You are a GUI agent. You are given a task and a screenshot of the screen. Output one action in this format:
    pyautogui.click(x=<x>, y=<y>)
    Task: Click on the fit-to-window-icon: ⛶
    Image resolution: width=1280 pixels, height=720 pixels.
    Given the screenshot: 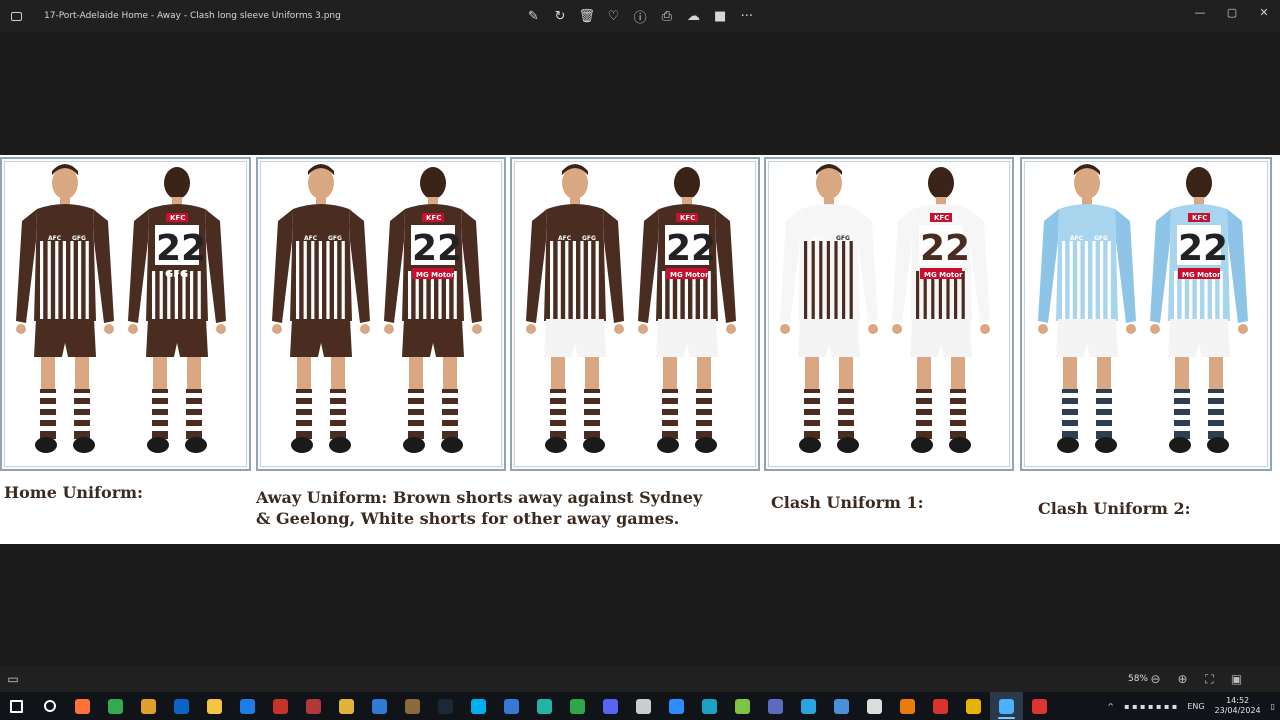 What is the action you would take?
    pyautogui.click(x=1209, y=679)
    